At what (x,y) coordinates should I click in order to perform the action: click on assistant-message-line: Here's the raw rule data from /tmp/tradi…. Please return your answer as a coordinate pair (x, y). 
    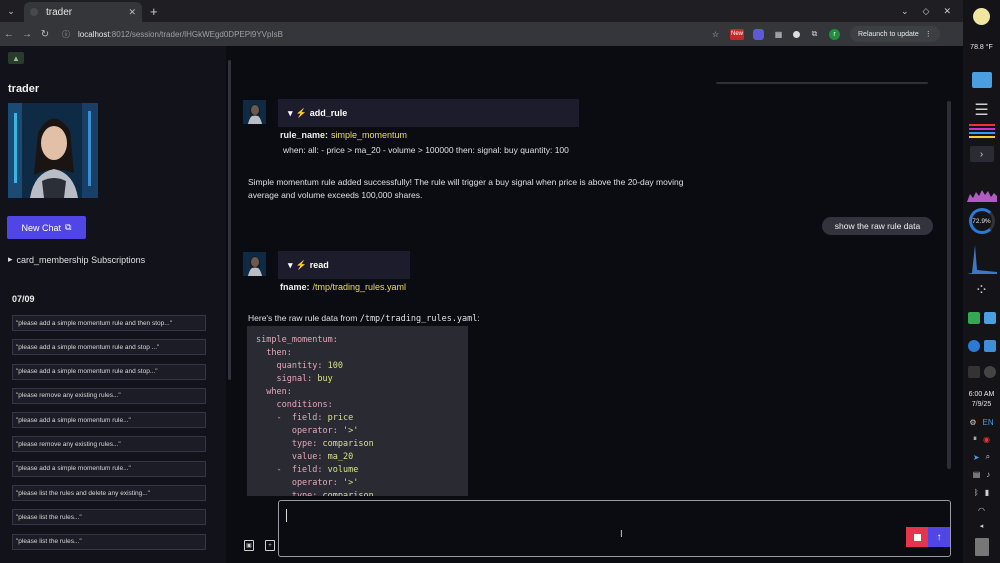
    Looking at the image, I should click on (364, 319).